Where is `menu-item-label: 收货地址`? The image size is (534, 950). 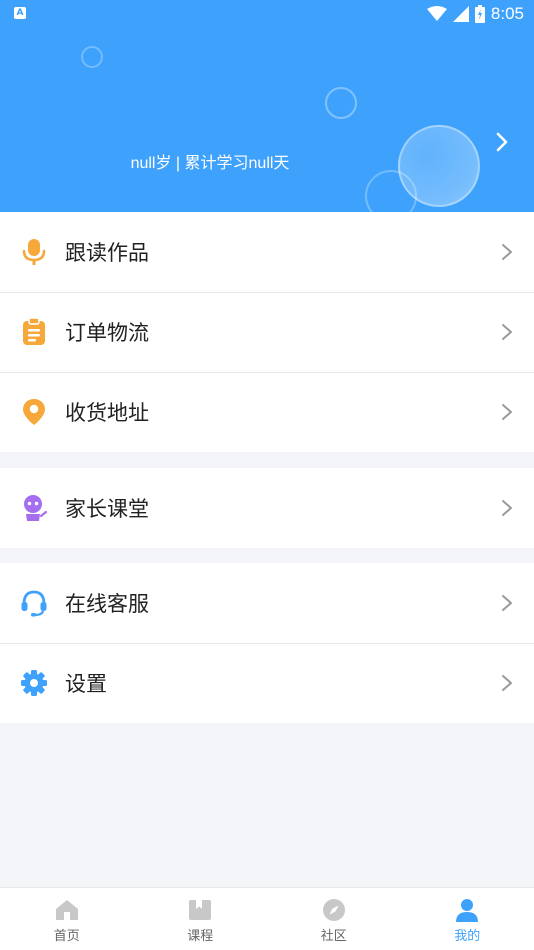 menu-item-label: 收货地址 is located at coordinates (107, 413).